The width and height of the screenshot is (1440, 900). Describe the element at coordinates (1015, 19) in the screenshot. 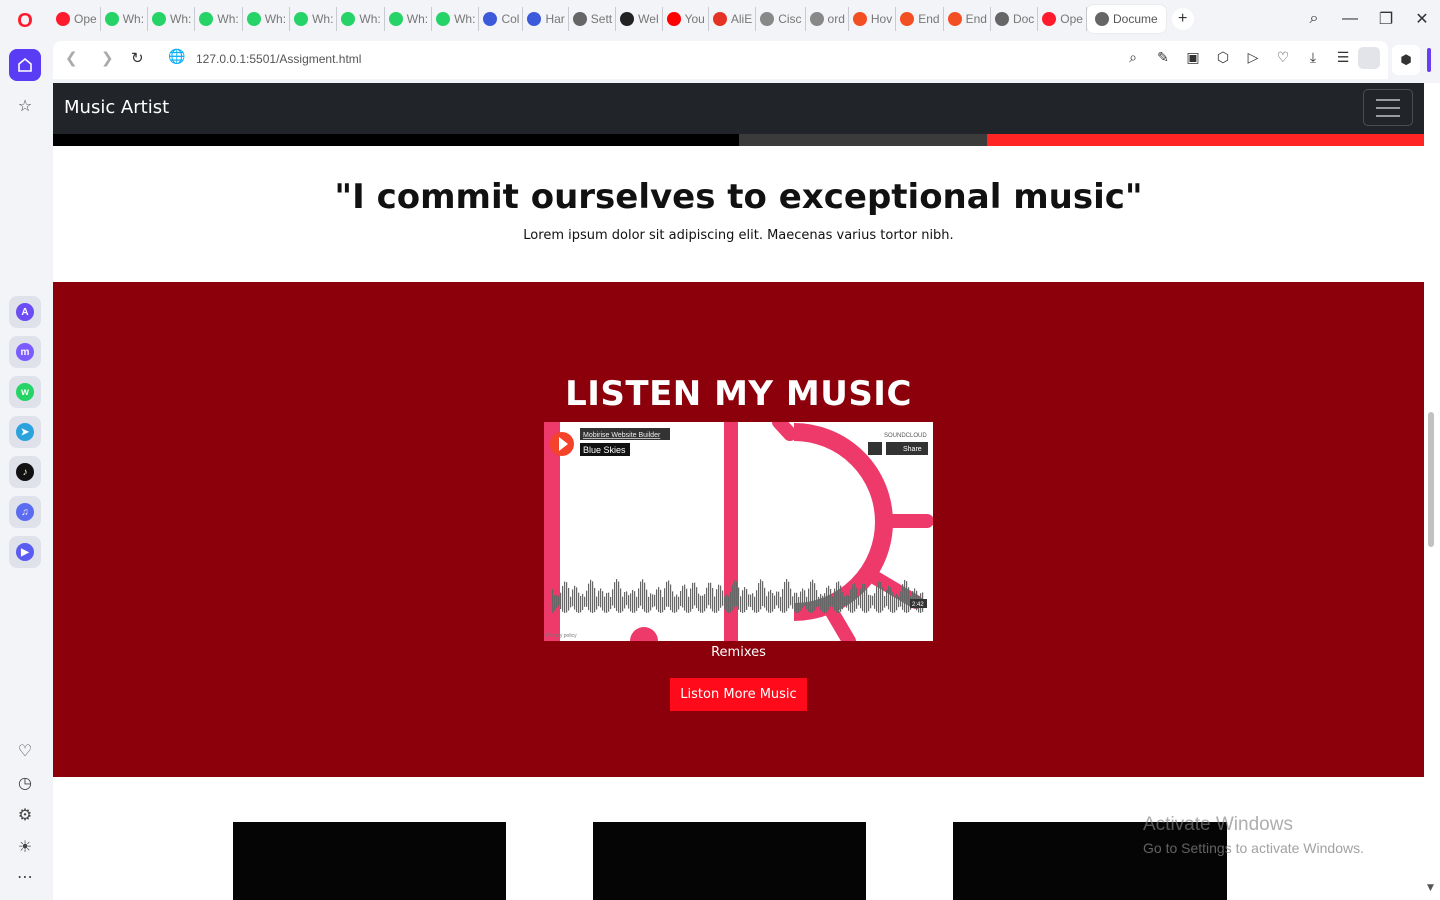

I see `browser-tab: Doc` at that location.